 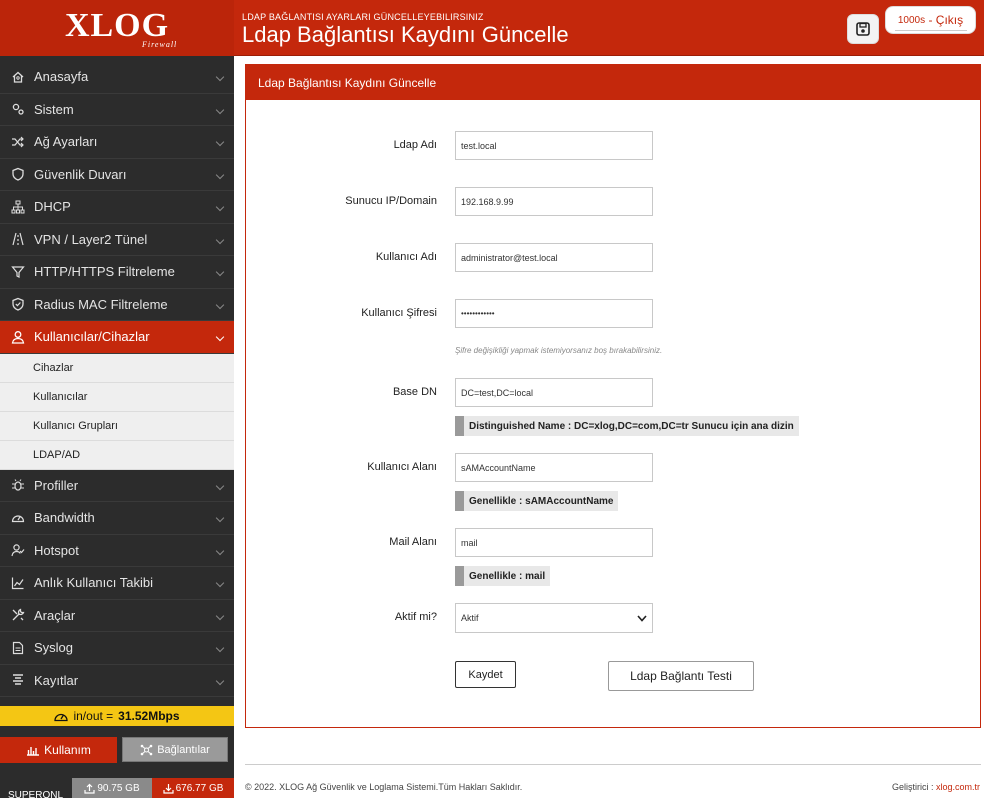 I want to click on server-label: Sunucu IP/Domain, so click(x=391, y=201).